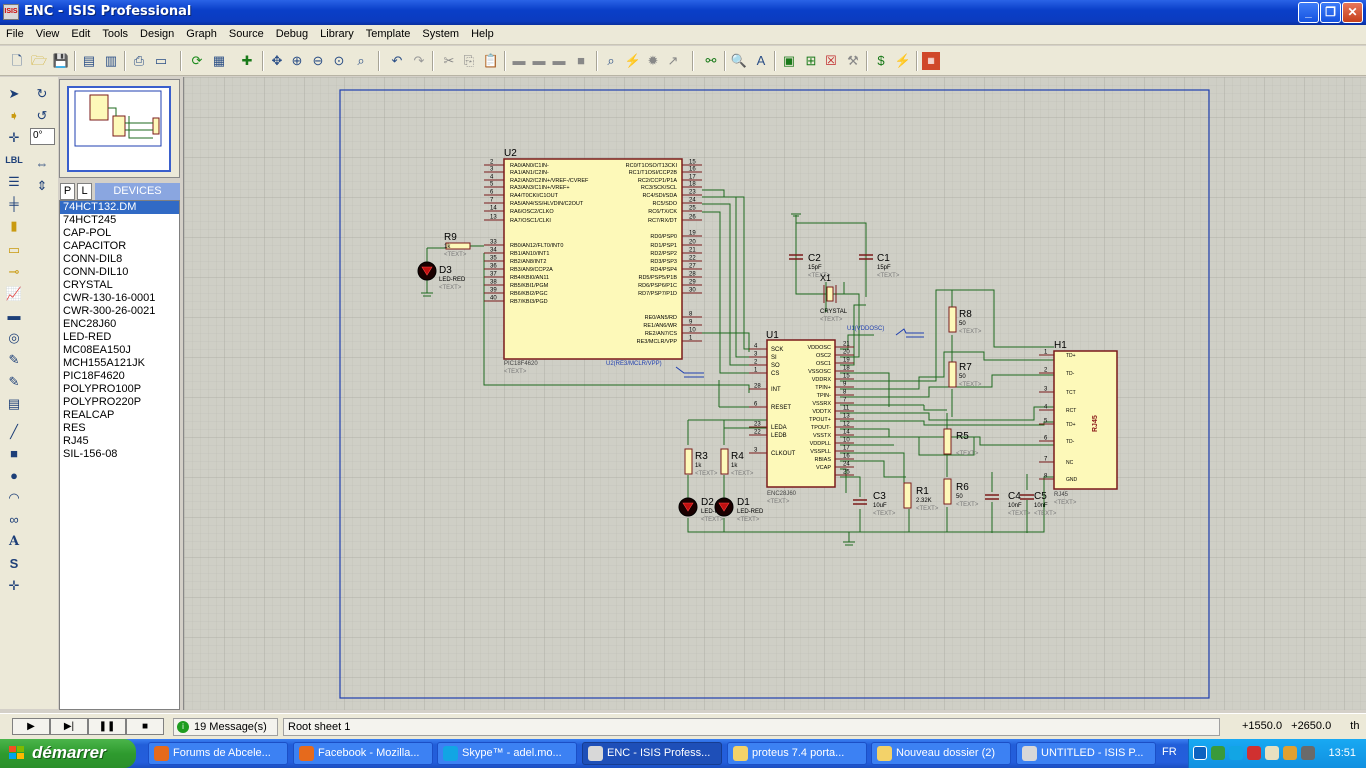 This screenshot has height=768, width=1366. What do you see at coordinates (419, 61) in the screenshot?
I see `redo-icon: ↷` at bounding box center [419, 61].